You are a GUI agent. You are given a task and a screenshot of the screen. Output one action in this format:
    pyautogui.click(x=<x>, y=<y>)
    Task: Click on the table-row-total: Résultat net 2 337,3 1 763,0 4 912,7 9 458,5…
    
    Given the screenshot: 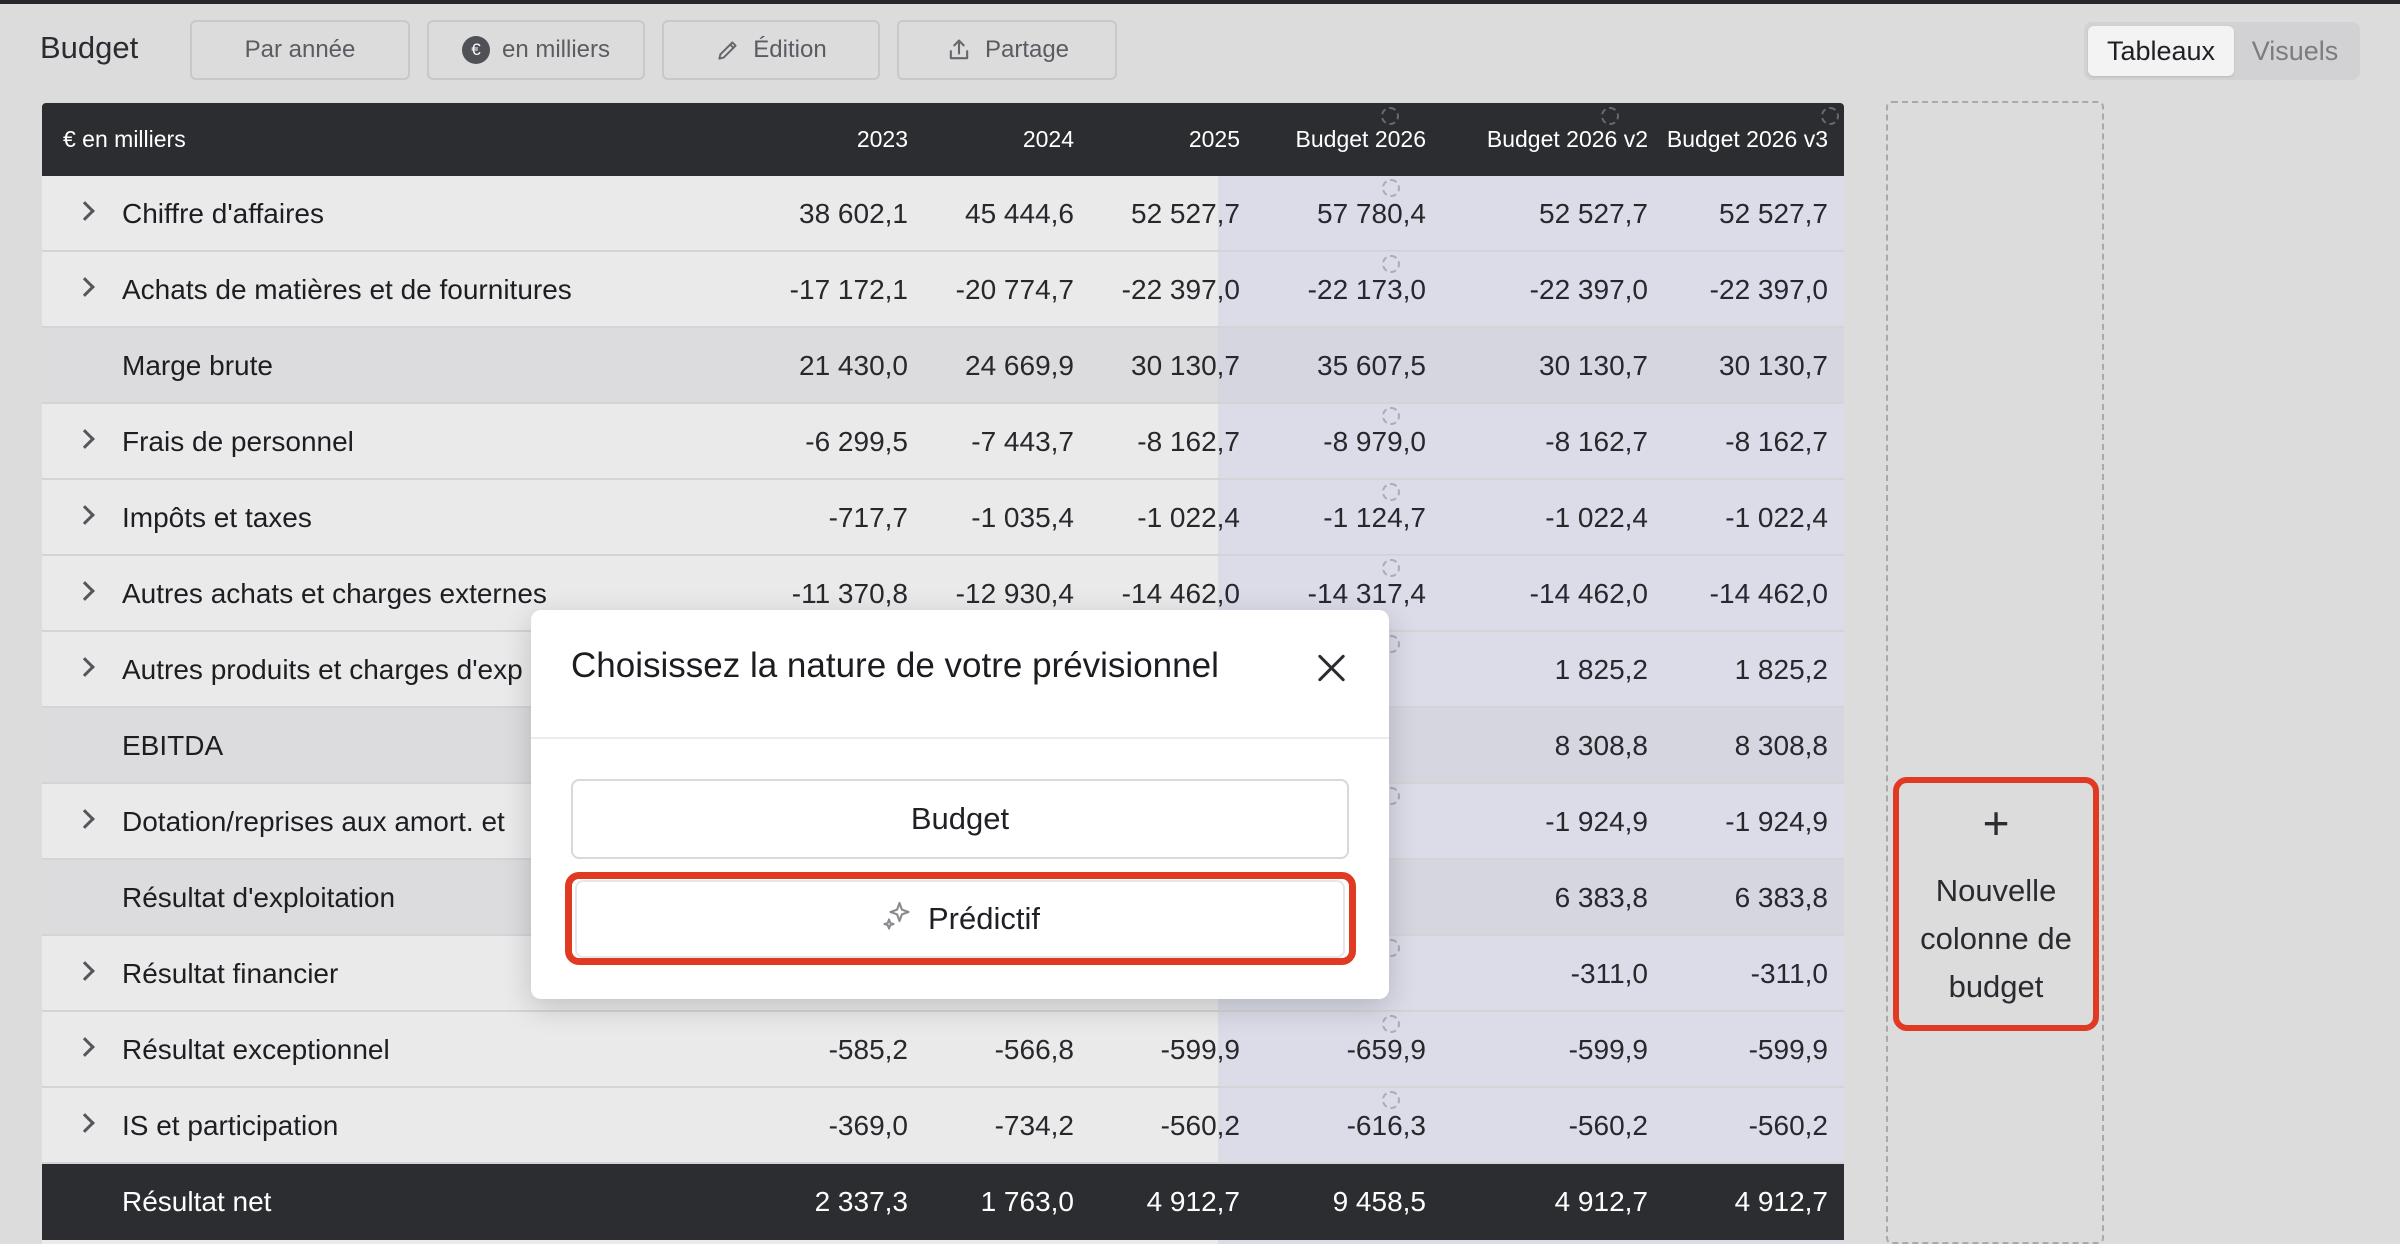 What is the action you would take?
    pyautogui.click(x=943, y=1202)
    